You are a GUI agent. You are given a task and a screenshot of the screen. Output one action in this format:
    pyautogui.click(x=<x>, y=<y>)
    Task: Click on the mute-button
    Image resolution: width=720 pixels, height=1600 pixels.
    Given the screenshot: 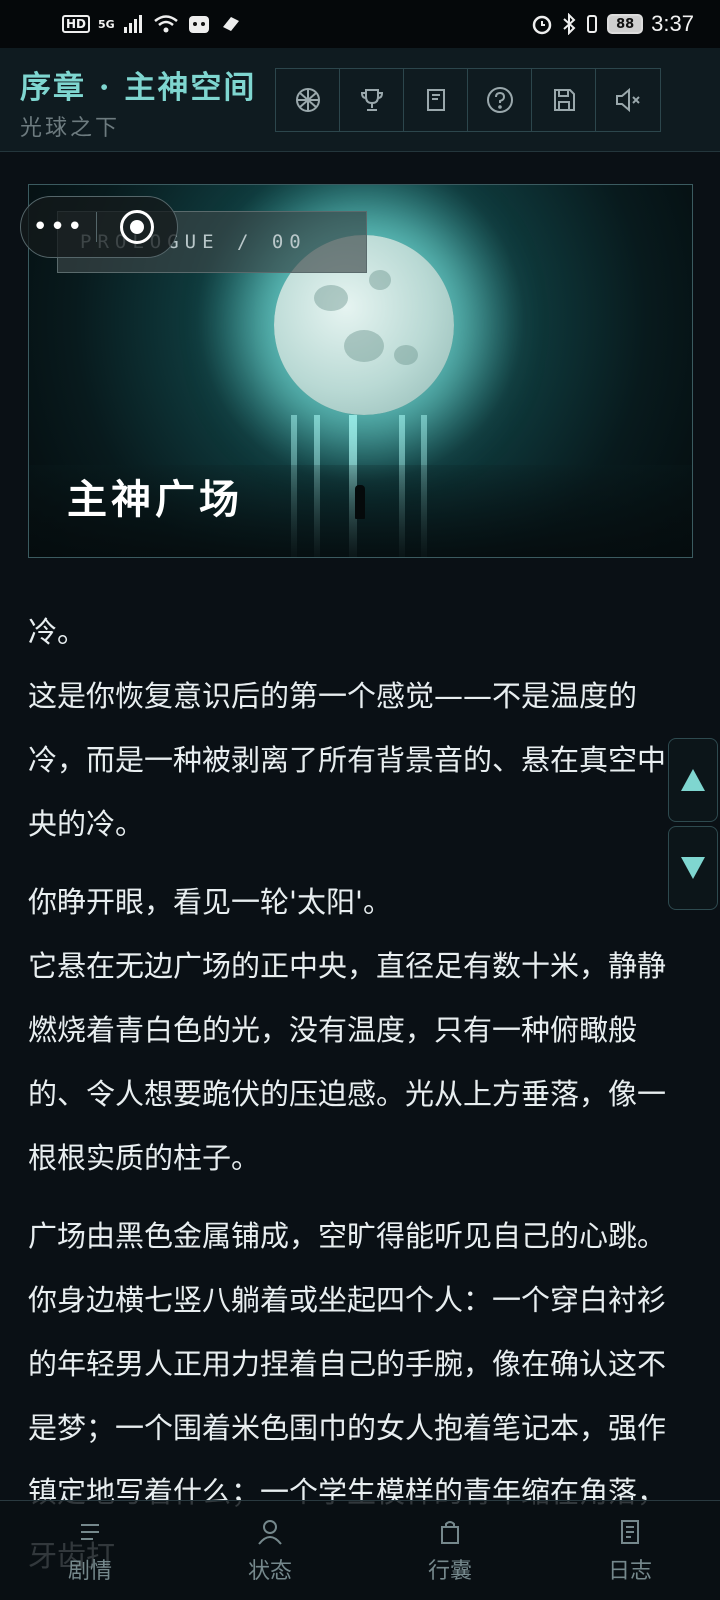 What is the action you would take?
    pyautogui.click(x=628, y=100)
    